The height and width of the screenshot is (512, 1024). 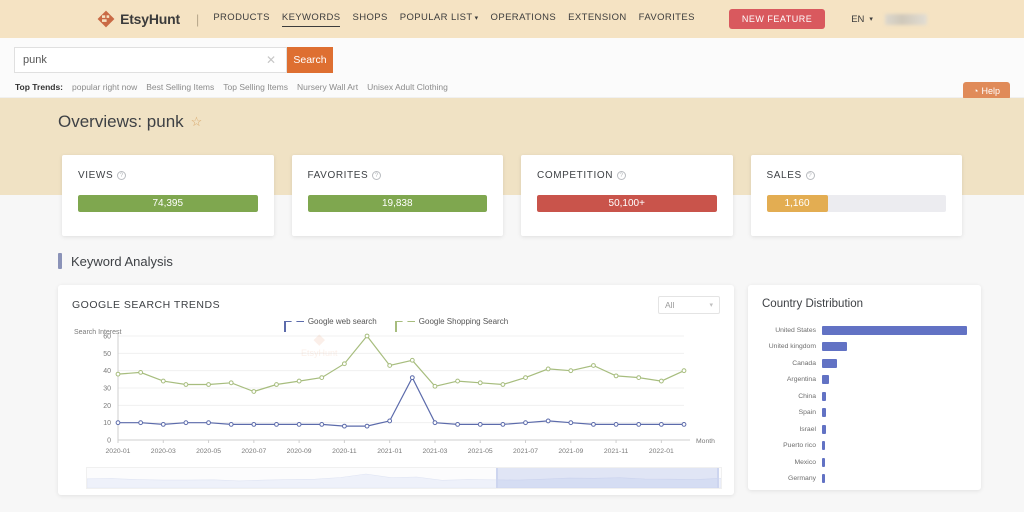 I want to click on country-row: United States, so click(x=864, y=330).